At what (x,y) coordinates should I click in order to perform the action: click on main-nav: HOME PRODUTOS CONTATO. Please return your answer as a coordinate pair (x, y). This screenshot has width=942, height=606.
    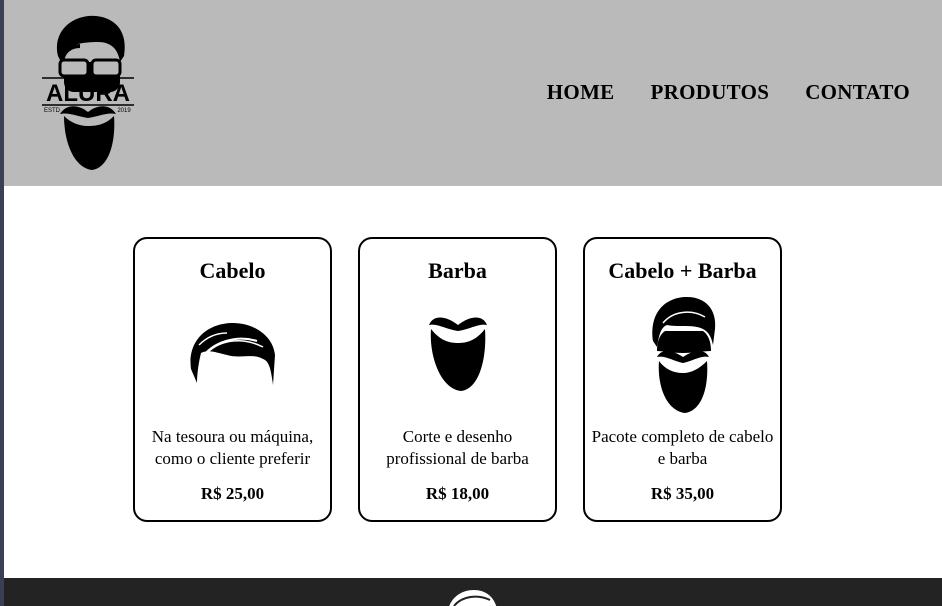
    Looking at the image, I should click on (728, 92).